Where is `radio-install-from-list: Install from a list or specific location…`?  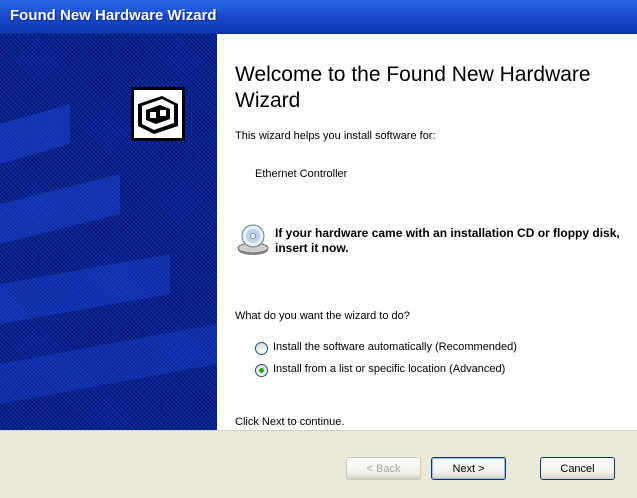
radio-install-from-list: Install from a list or specific location… is located at coordinates (435, 371).